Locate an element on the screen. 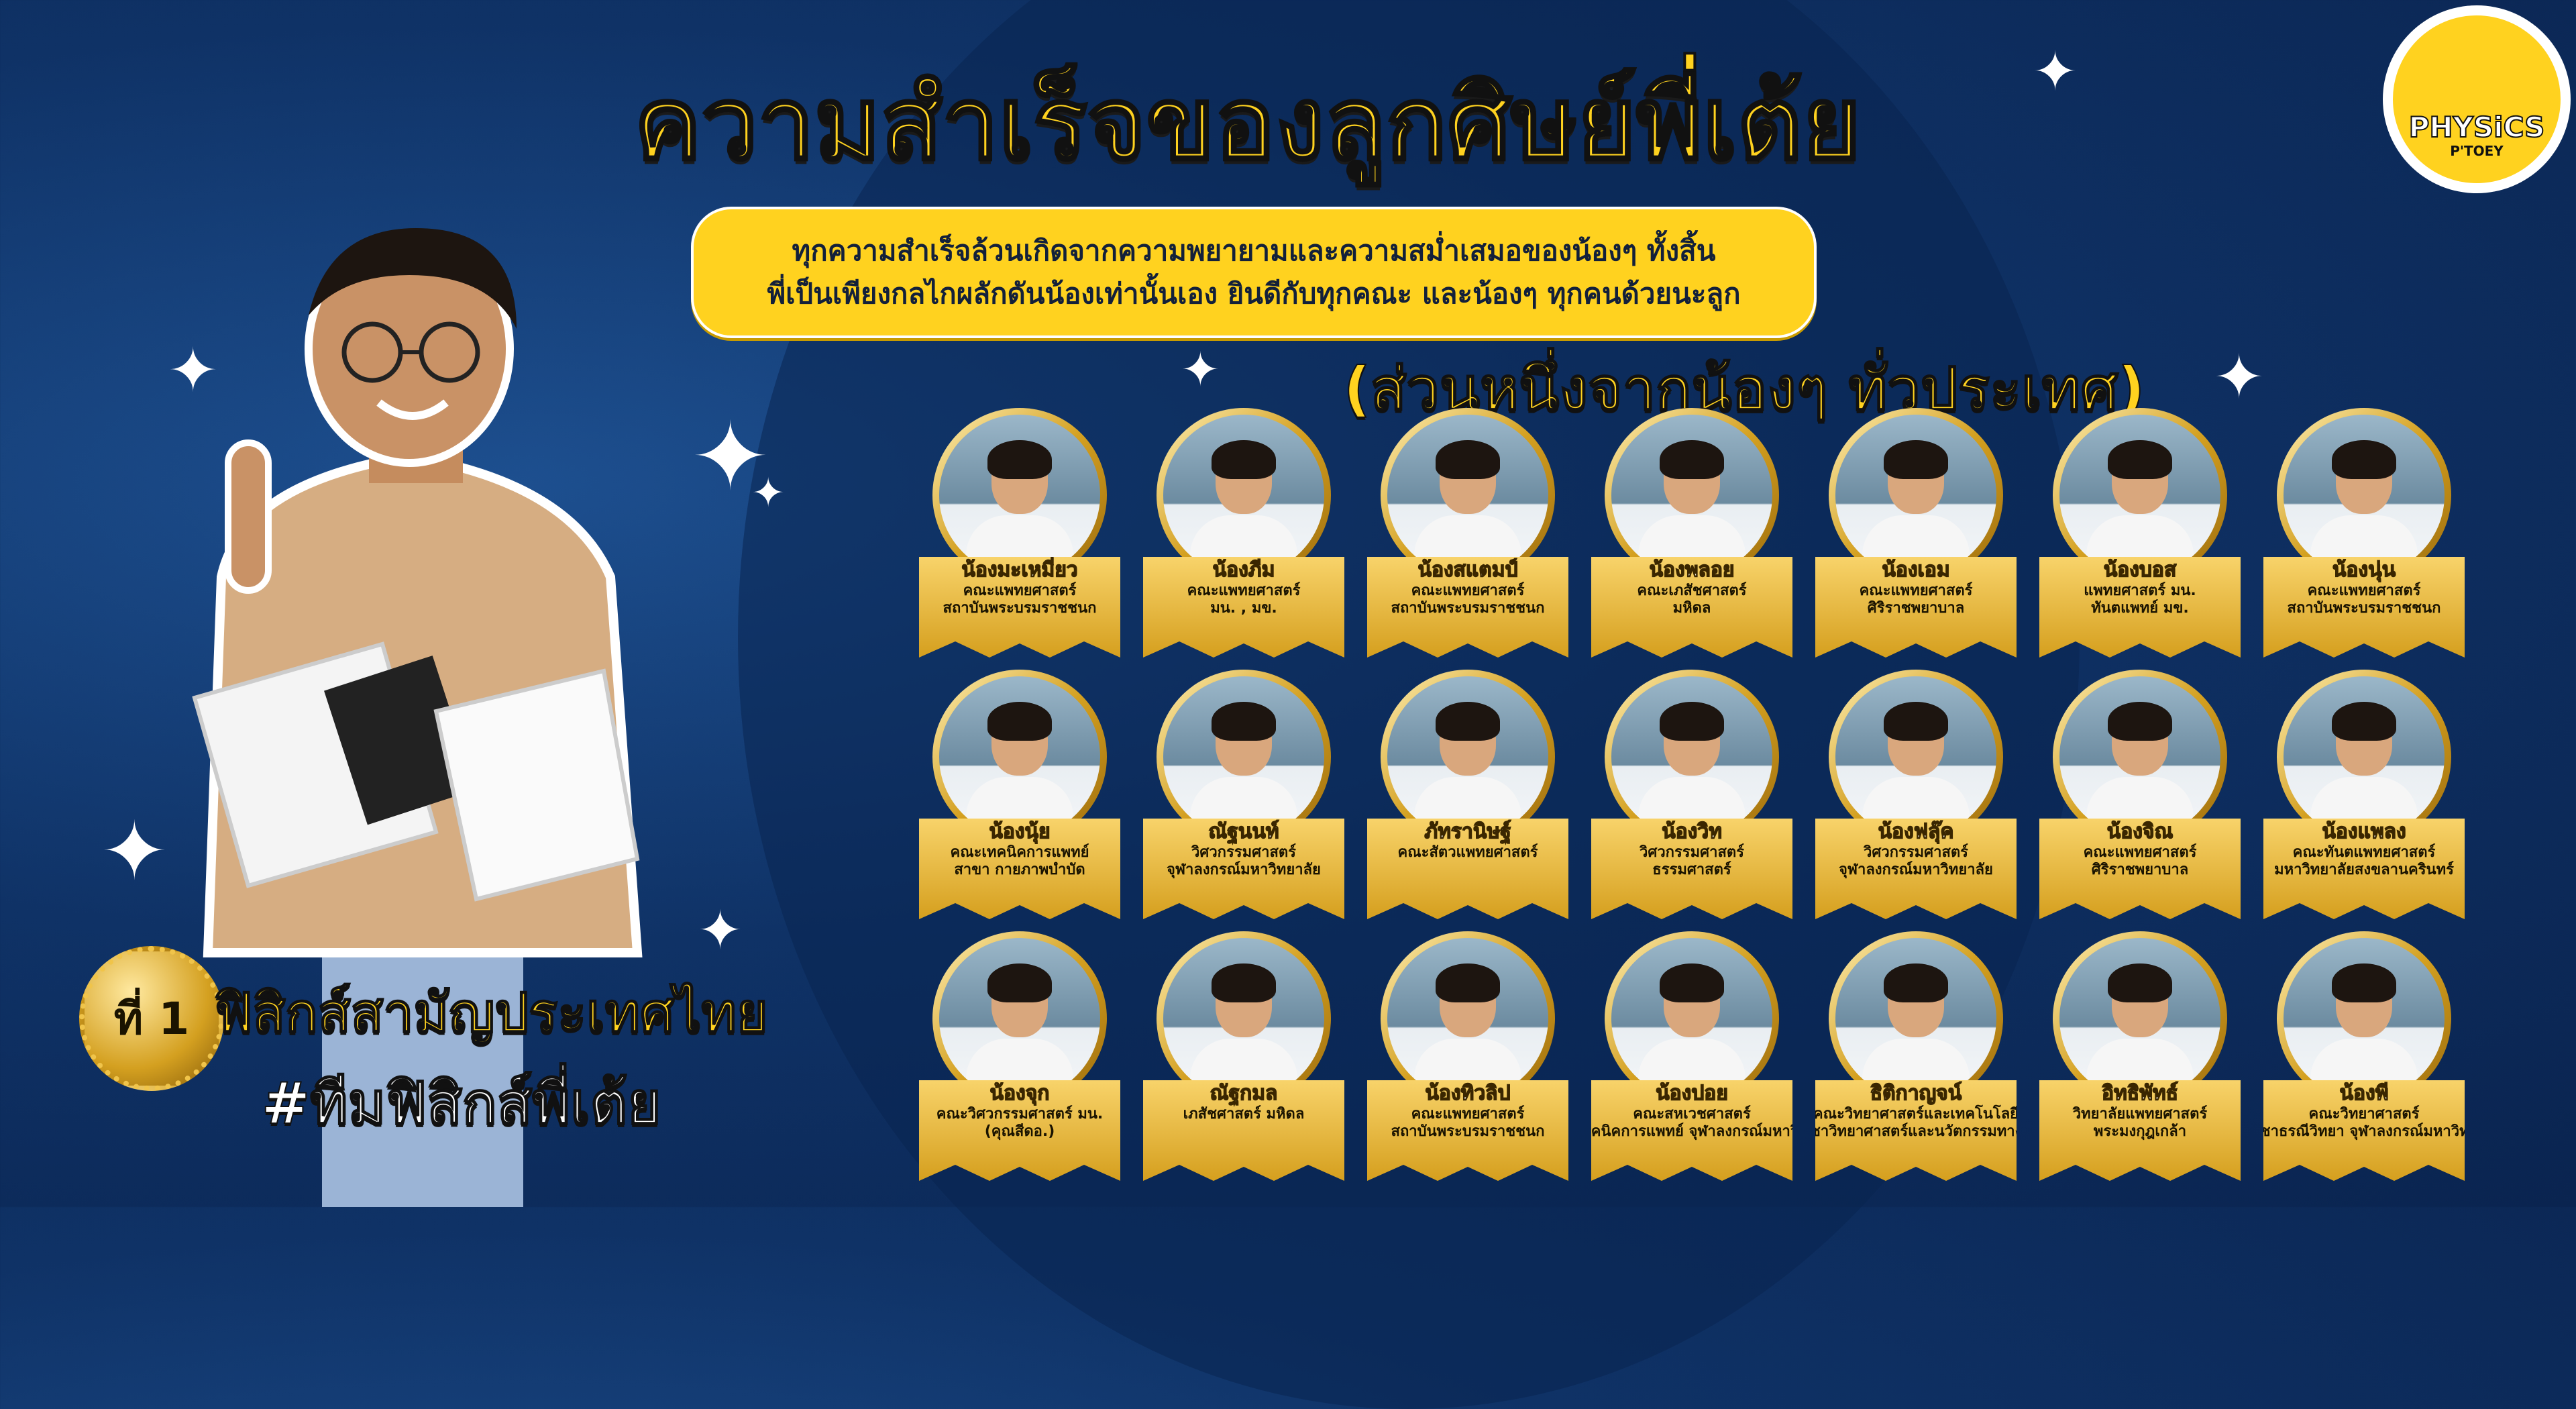 The height and width of the screenshot is (1409, 2576). first-place-badge: ที่ 1 is located at coordinates (151, 1018).